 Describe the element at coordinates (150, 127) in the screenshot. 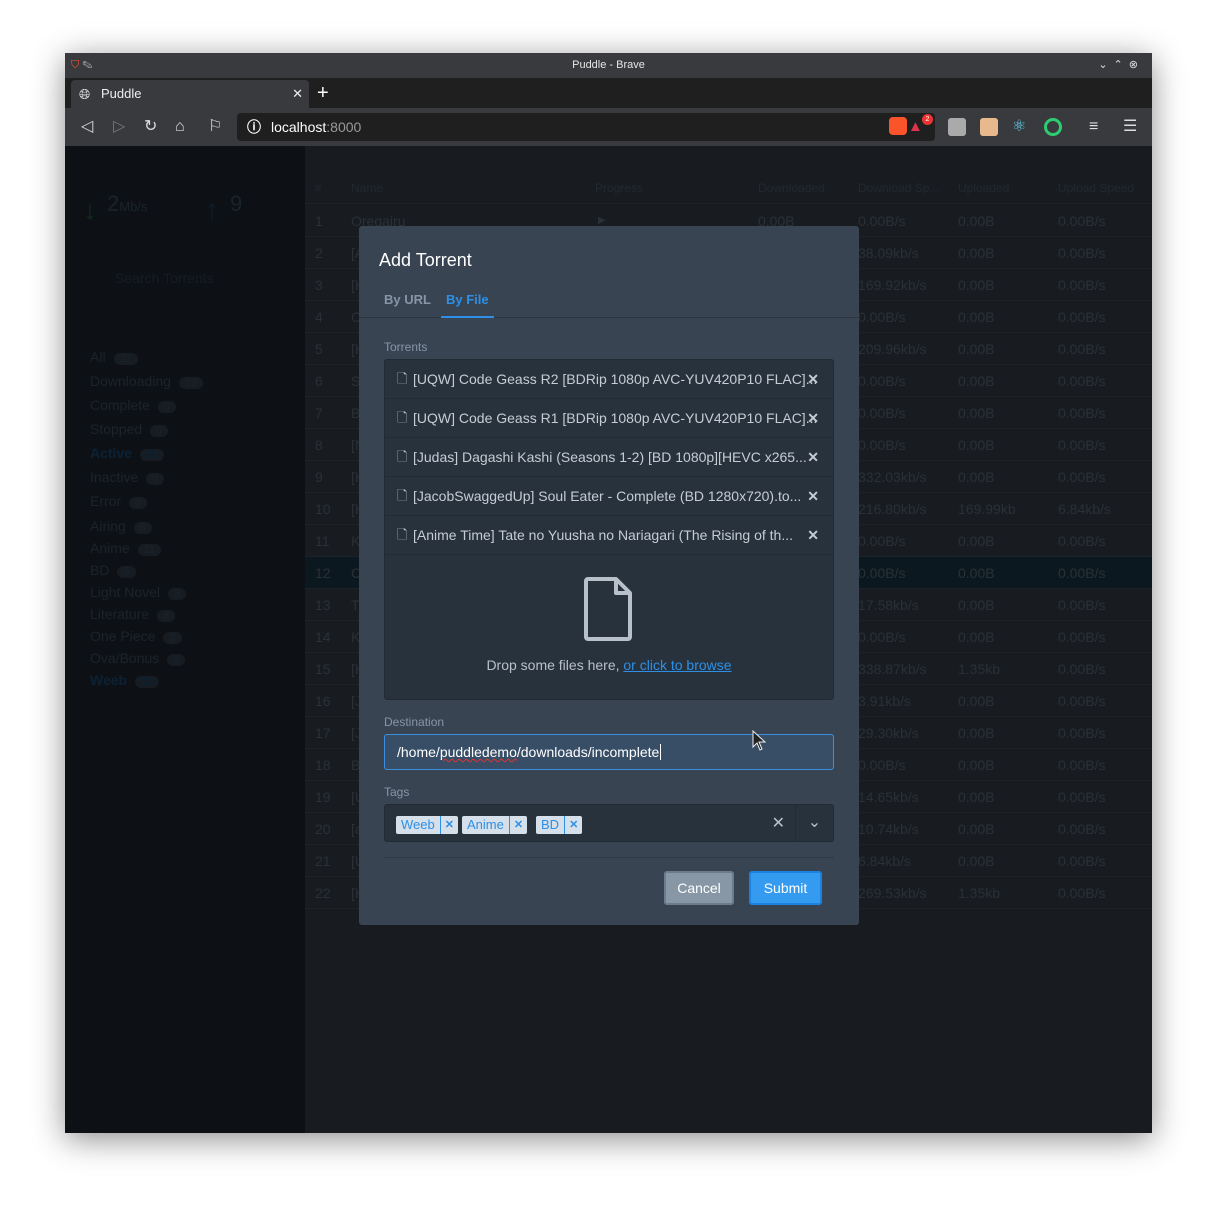

I see `reload-icon: ↻` at that location.